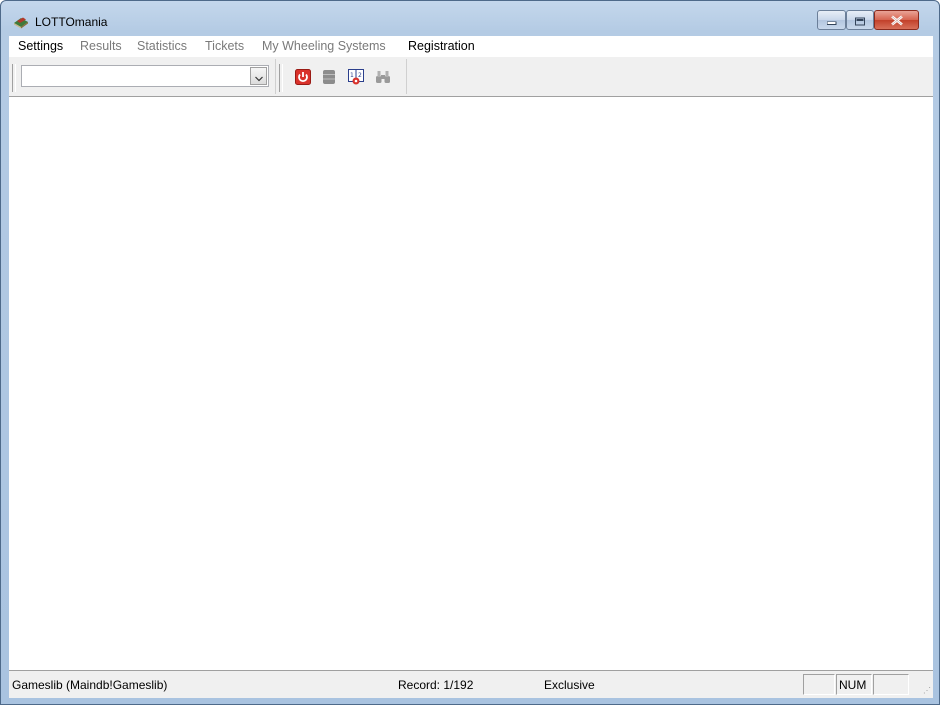 This screenshot has width=940, height=705. I want to click on resize-grip-icon: ⋰, so click(927, 690).